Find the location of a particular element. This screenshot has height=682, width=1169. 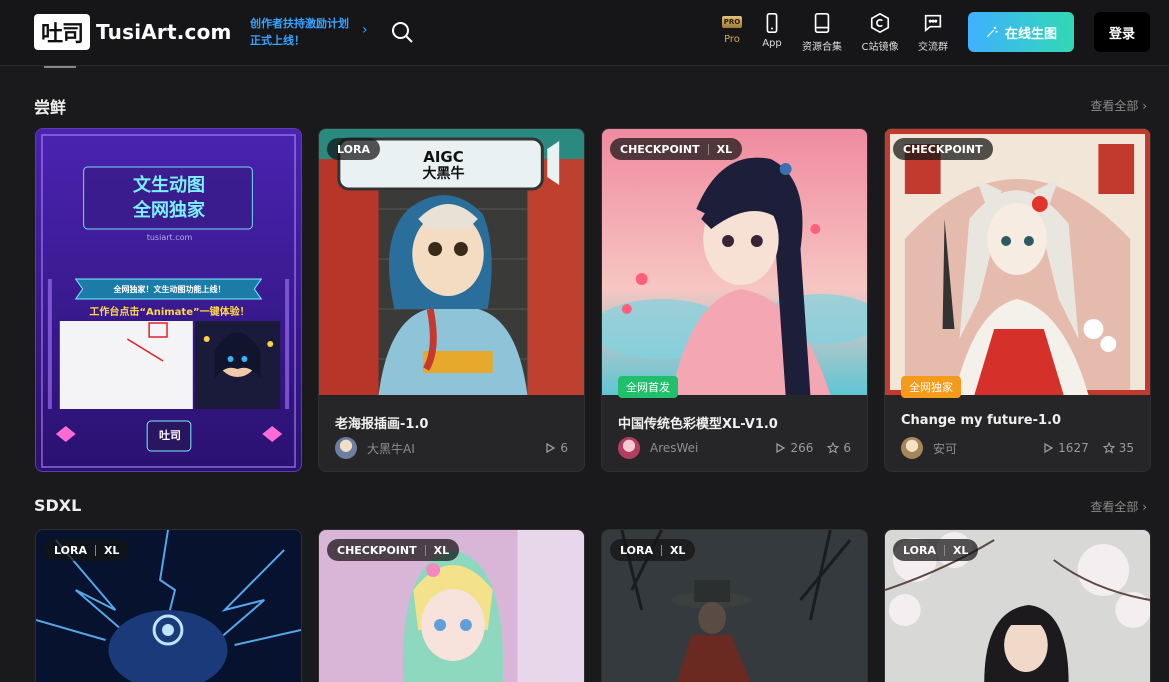

nav-mirror-label: C站镜像 is located at coordinates (880, 47).